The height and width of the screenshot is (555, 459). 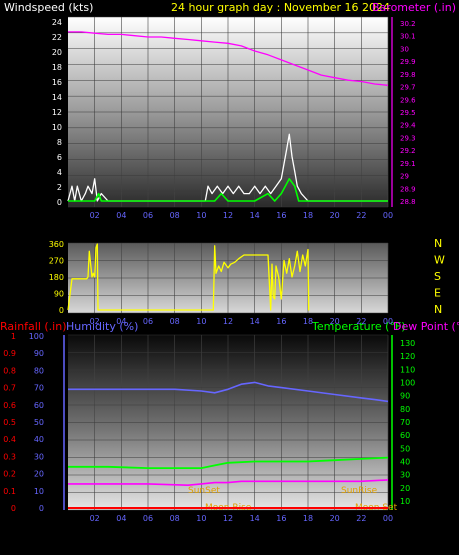 What do you see at coordinates (57, 112) in the screenshot?
I see `windspeed-tick: 12` at bounding box center [57, 112].